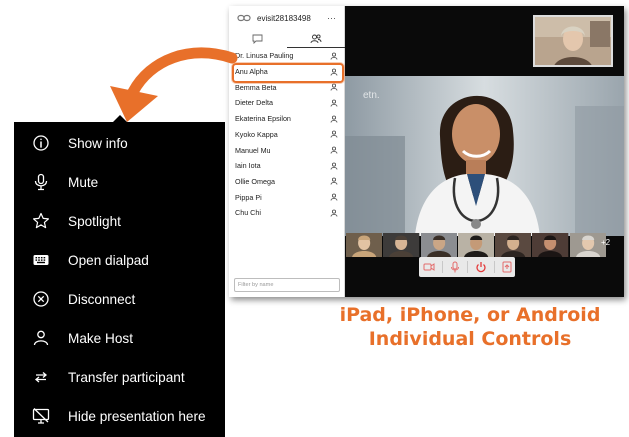  I want to click on menu-item-open-dialpad: Open dialpad, so click(119, 260).